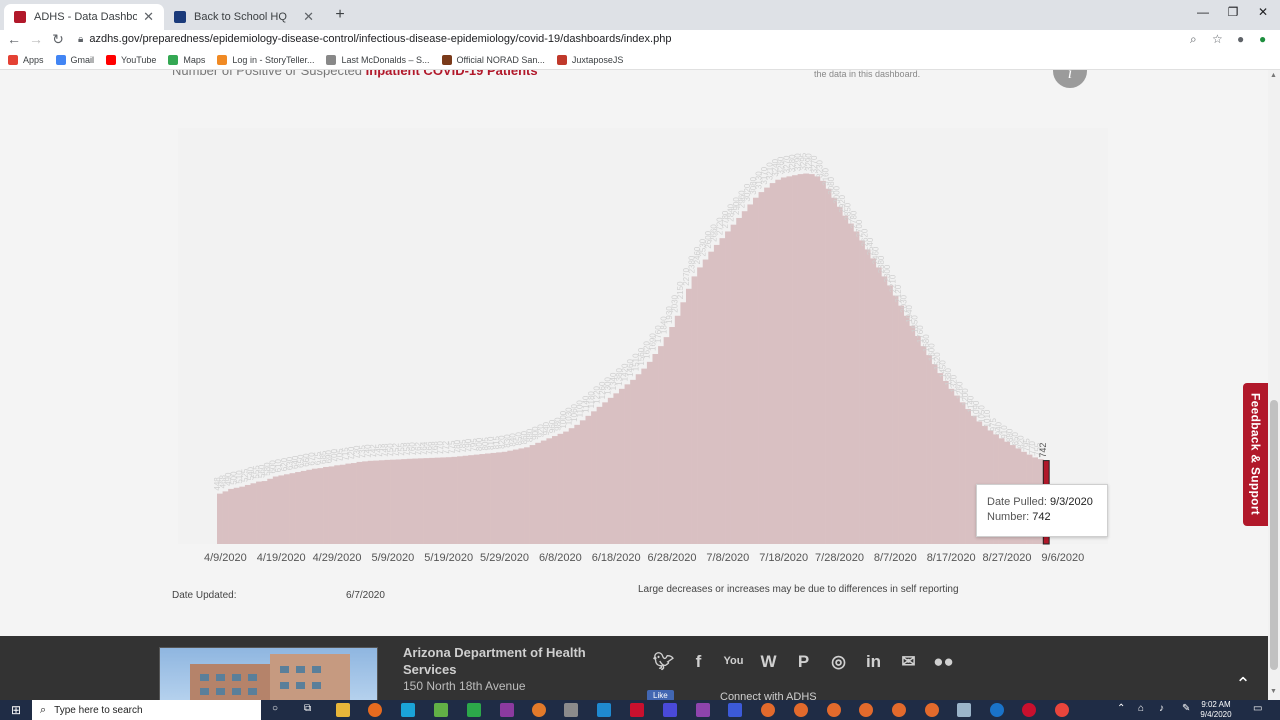 This screenshot has height=720, width=1280. Describe the element at coordinates (1217, 39) in the screenshot. I see `bookmark-star-icon: ☆` at that location.